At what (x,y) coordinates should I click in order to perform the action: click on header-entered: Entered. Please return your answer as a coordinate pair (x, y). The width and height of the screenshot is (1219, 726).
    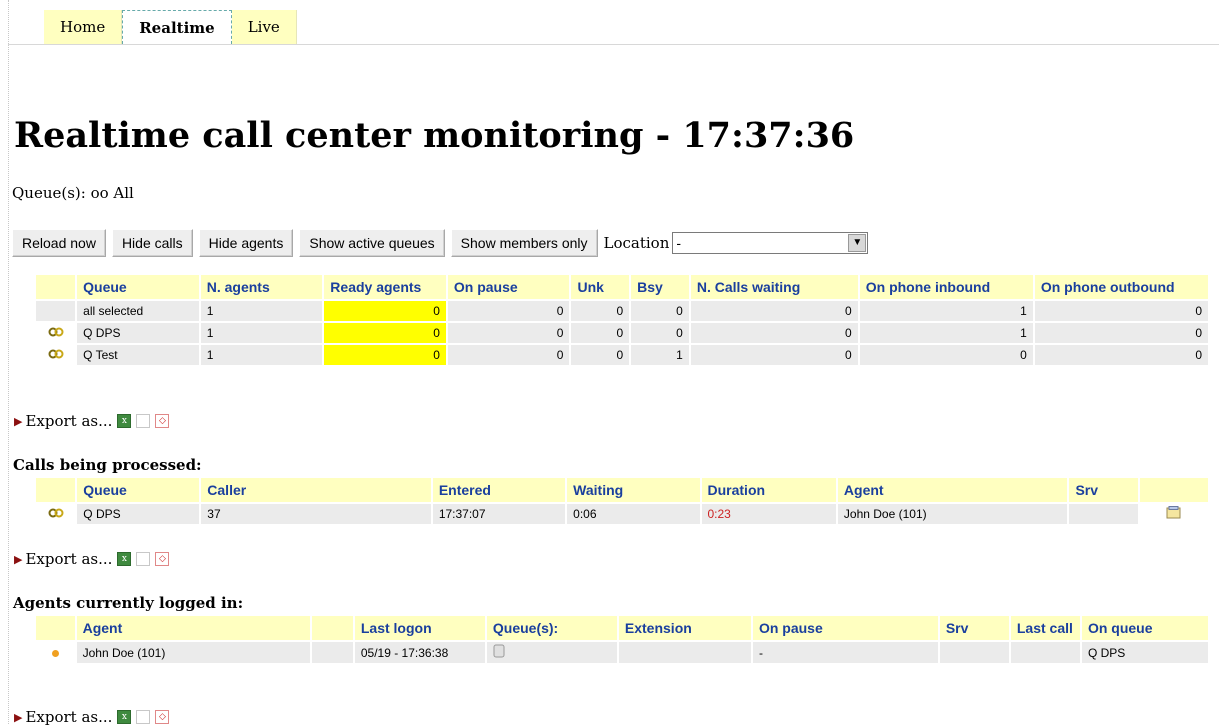
    Looking at the image, I should click on (499, 490).